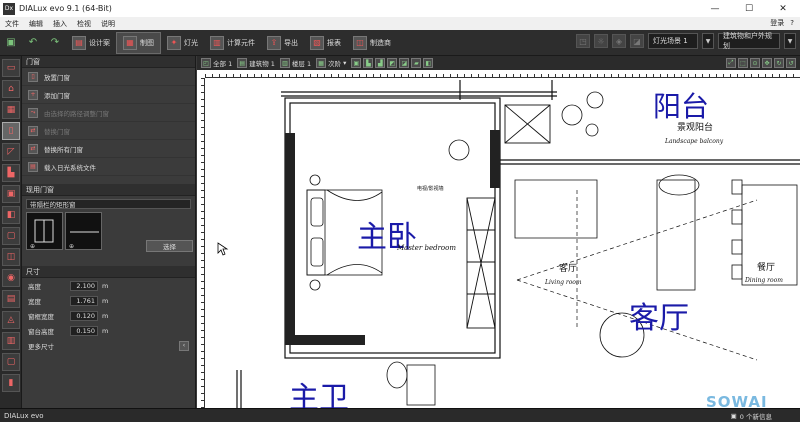 The image size is (800, 422). Describe the element at coordinates (404, 63) in the screenshot. I see `view-5-icon: ◪` at that location.